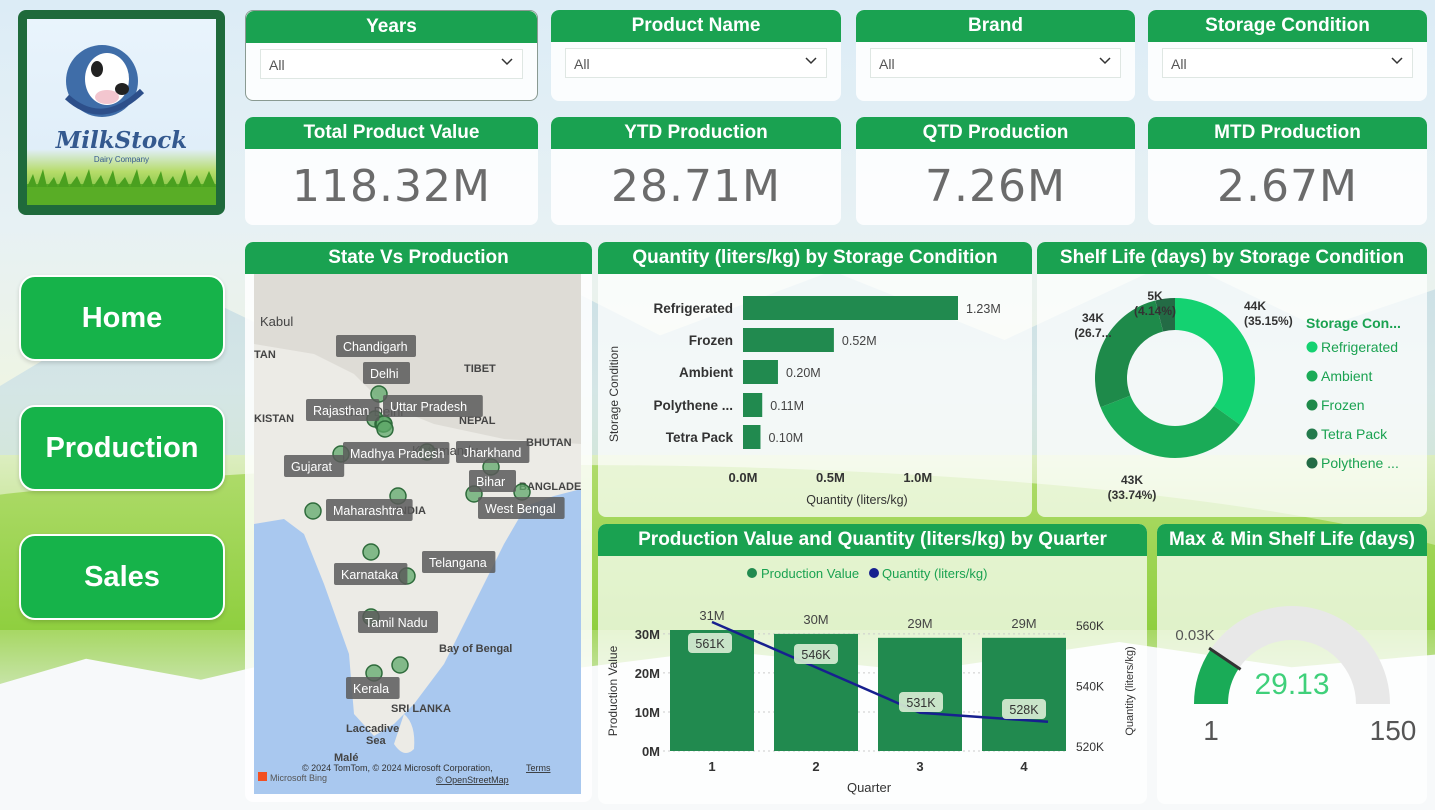  What do you see at coordinates (472, 780) in the screenshot?
I see `map-osm-link: © OpenStreetMap` at bounding box center [472, 780].